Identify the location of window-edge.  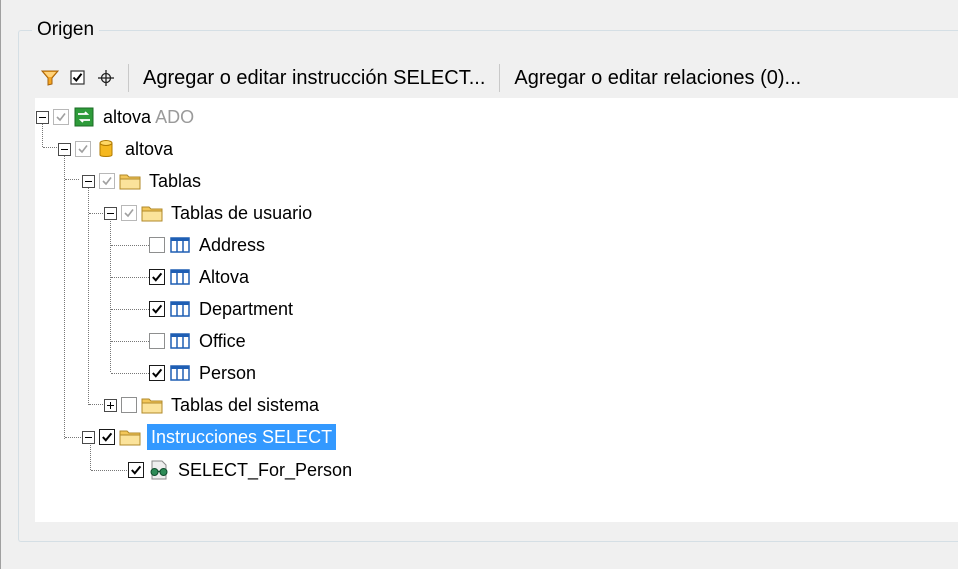
(0, 284).